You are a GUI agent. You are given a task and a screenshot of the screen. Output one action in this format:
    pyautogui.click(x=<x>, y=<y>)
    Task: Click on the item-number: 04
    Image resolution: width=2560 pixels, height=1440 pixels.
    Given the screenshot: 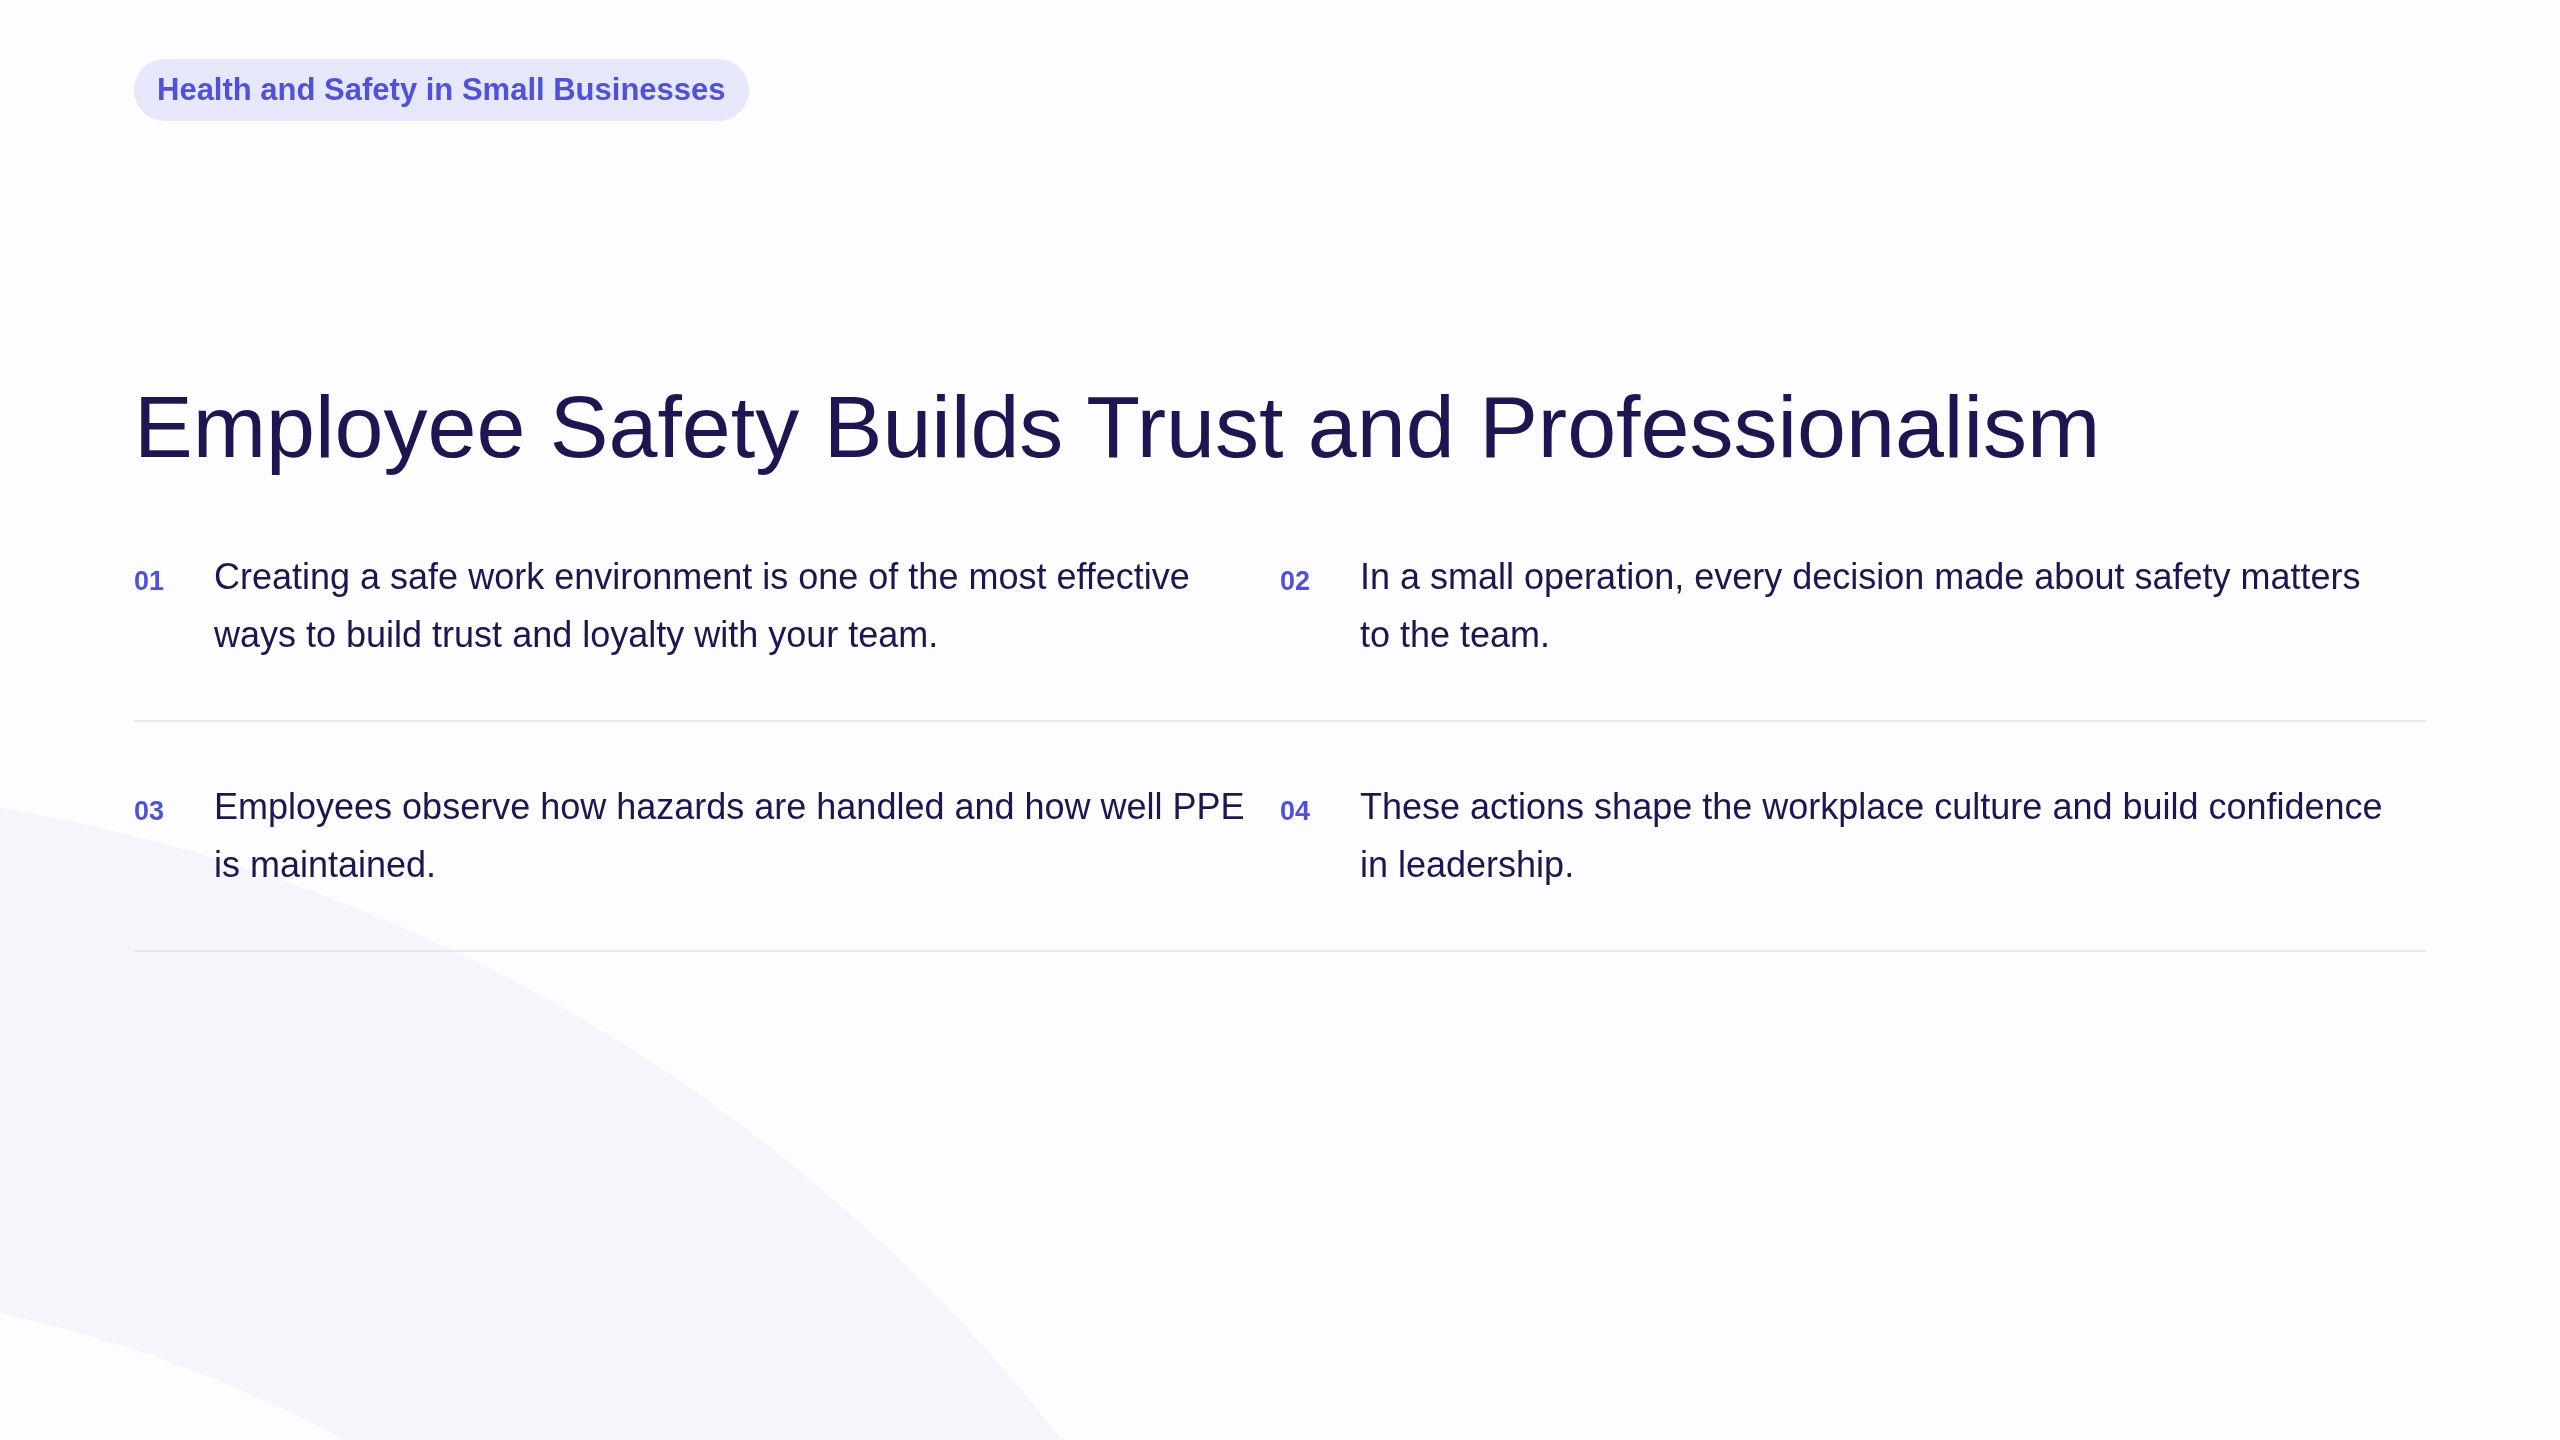 What is the action you would take?
    pyautogui.click(x=1296, y=811)
    